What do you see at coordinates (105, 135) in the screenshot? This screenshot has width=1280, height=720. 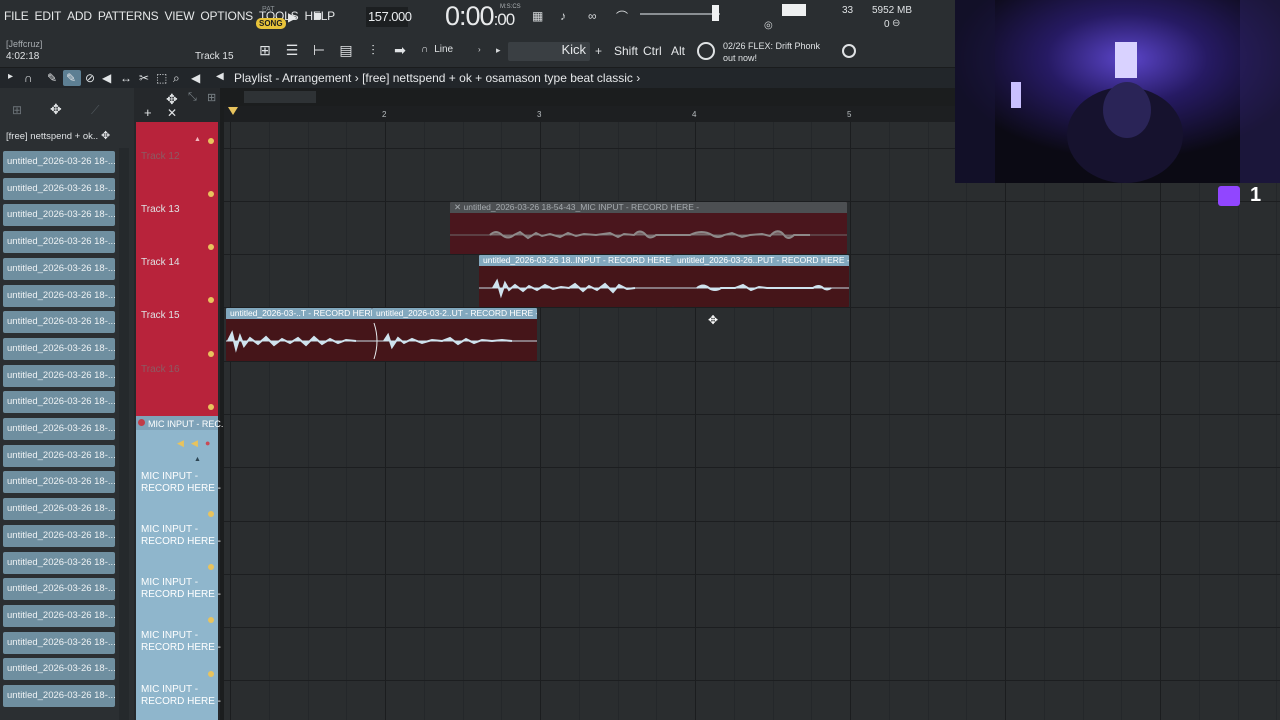 I see `browser-options-icon: ✥` at bounding box center [105, 135].